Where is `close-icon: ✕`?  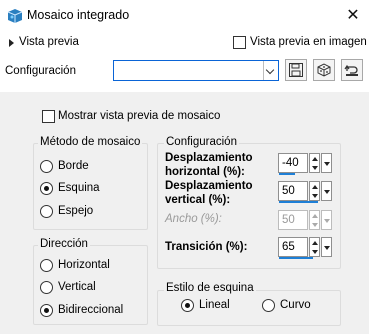
close-icon: ✕ is located at coordinates (353, 15).